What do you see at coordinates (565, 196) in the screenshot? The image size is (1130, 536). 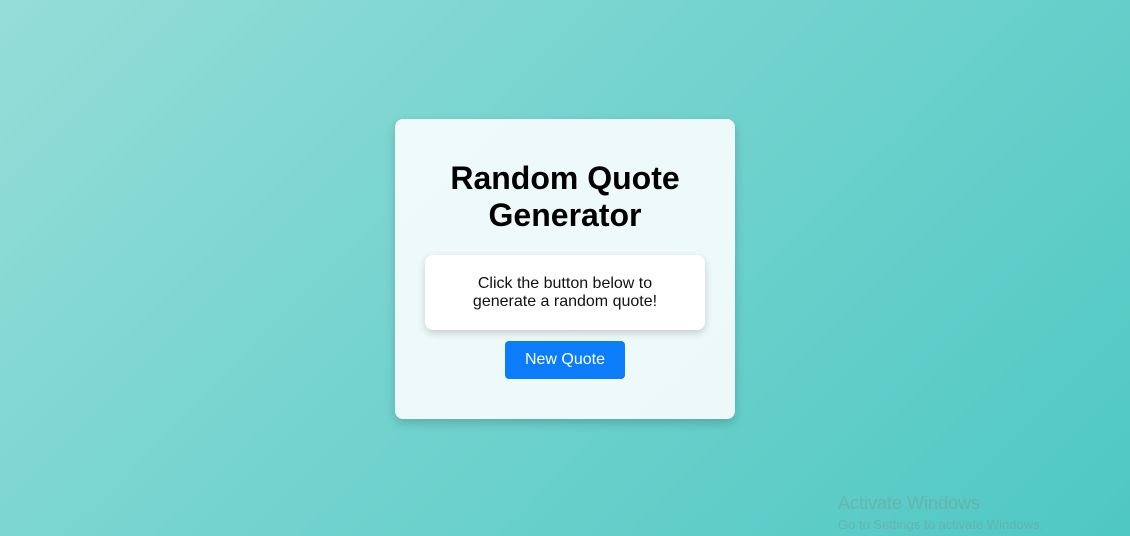 I see `page-title: Random Quote Generator` at bounding box center [565, 196].